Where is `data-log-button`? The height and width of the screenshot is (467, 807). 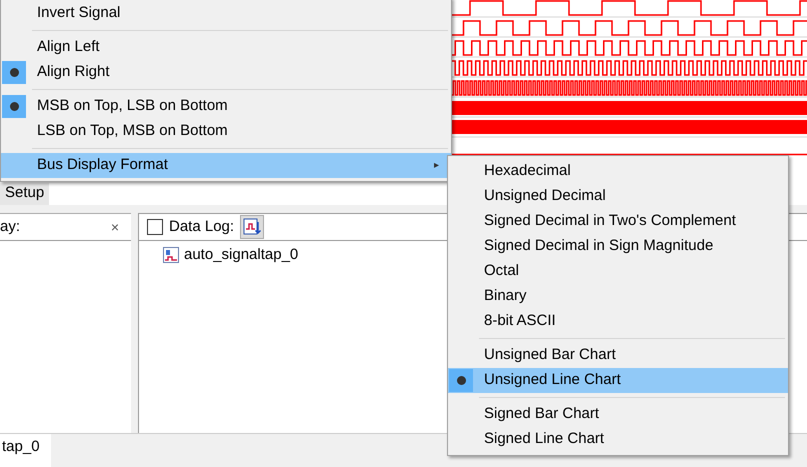 data-log-button is located at coordinates (252, 227).